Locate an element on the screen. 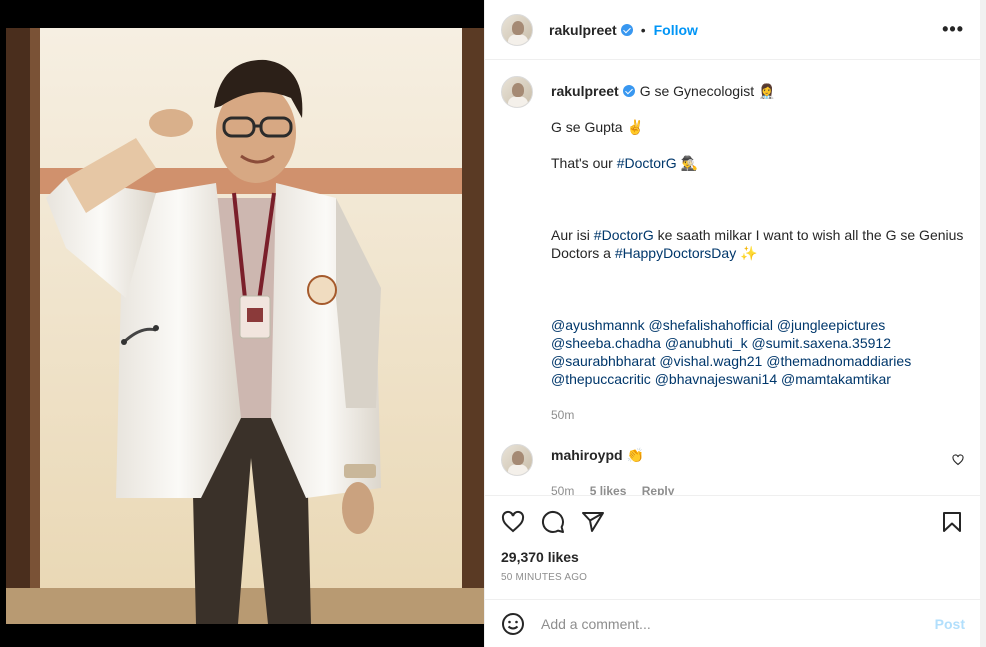 The height and width of the screenshot is (647, 986). caption-line-2: G se Gupta ✌️ is located at coordinates (597, 127).